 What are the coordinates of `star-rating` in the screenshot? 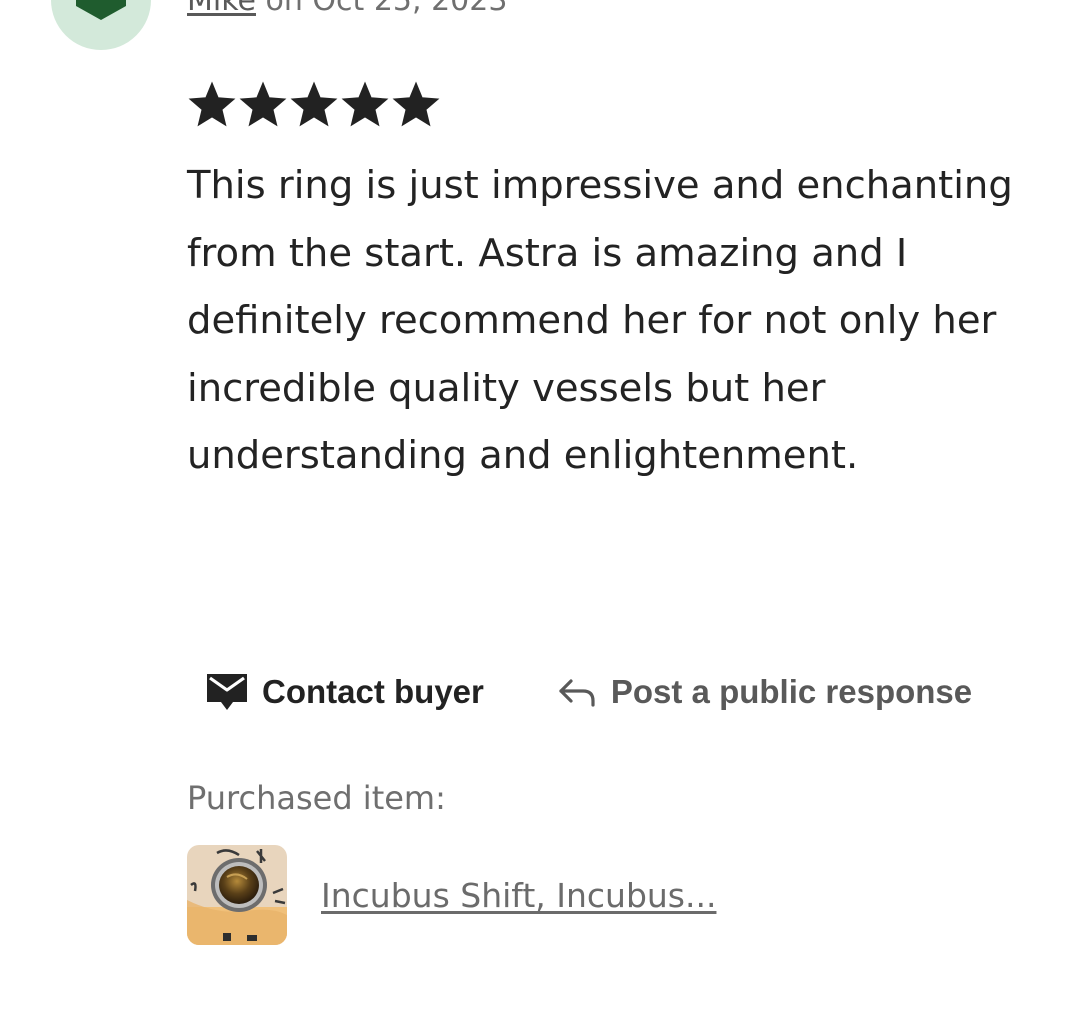 It's located at (314, 105).